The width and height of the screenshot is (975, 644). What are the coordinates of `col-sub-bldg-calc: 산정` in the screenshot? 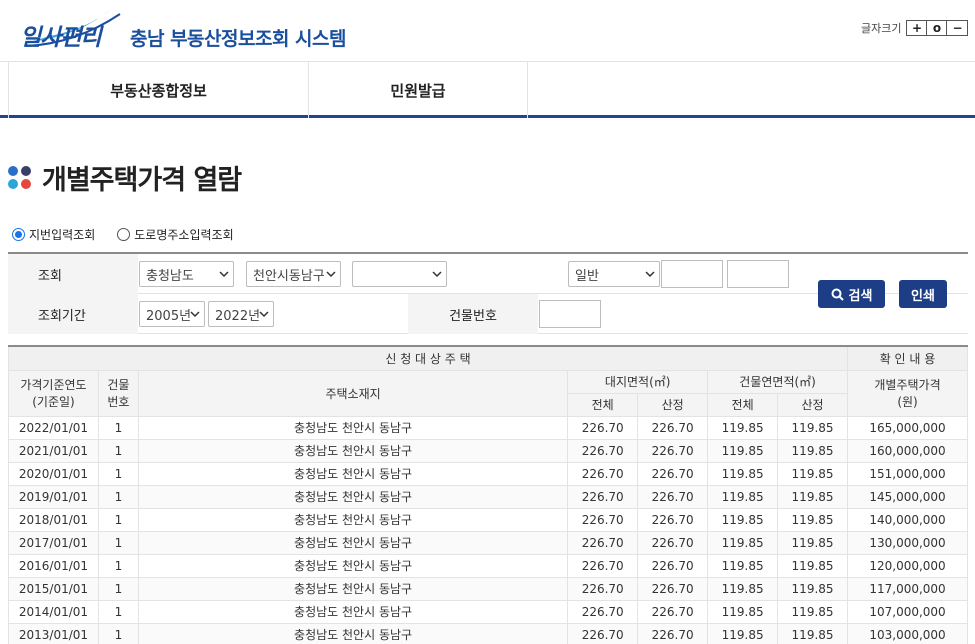 It's located at (813, 404).